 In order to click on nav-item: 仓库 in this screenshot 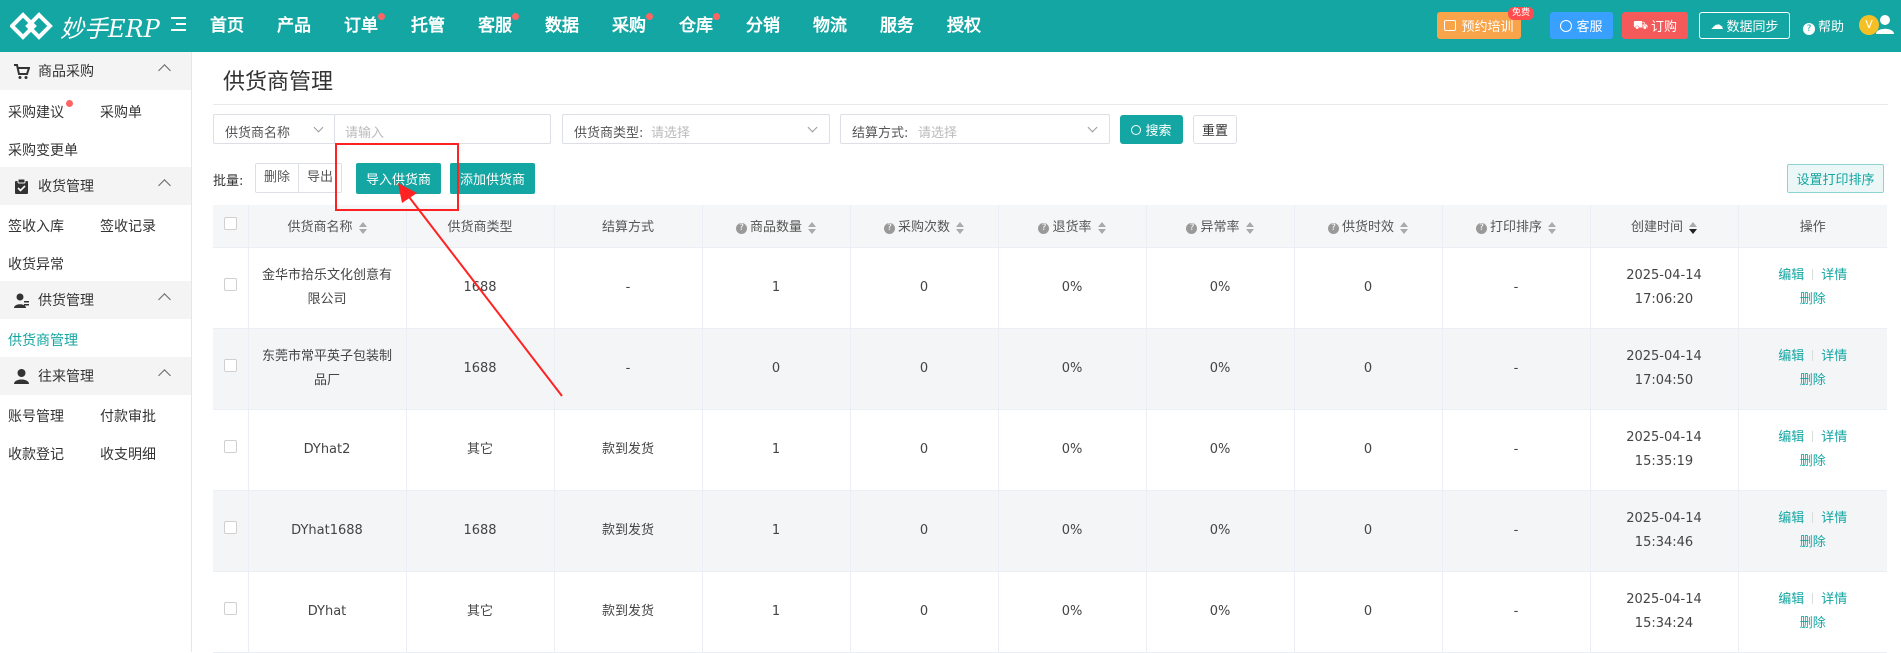, I will do `click(699, 26)`.